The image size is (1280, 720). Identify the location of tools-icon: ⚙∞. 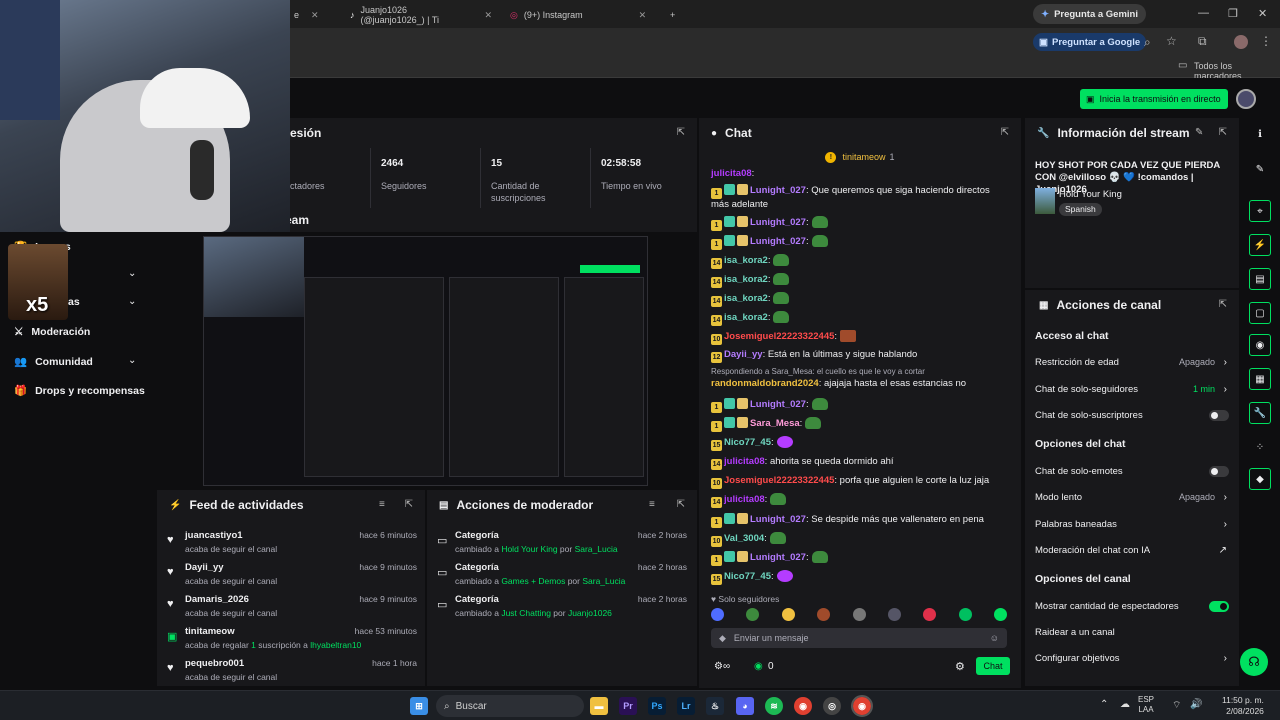
(722, 666).